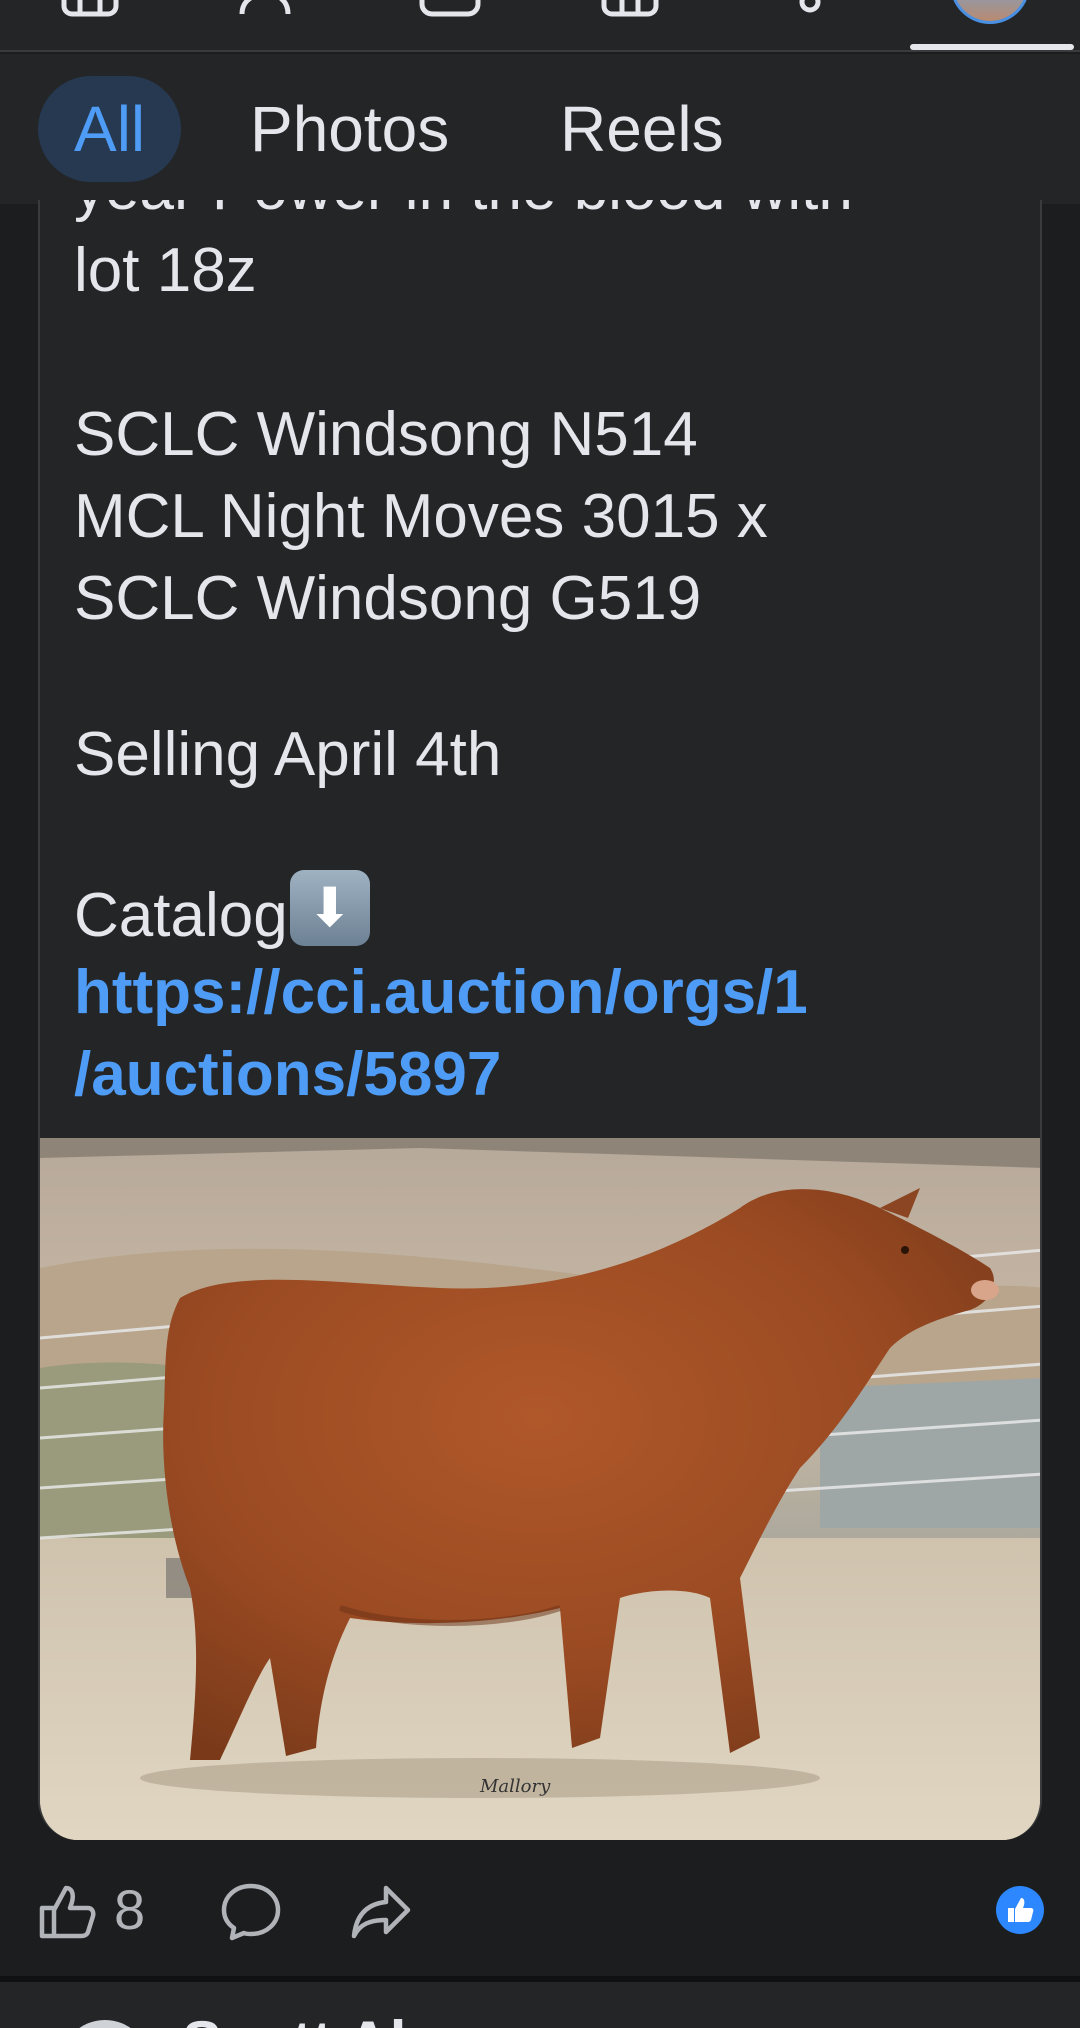 The height and width of the screenshot is (2028, 1080). What do you see at coordinates (450, 9) in the screenshot?
I see `video-icon` at bounding box center [450, 9].